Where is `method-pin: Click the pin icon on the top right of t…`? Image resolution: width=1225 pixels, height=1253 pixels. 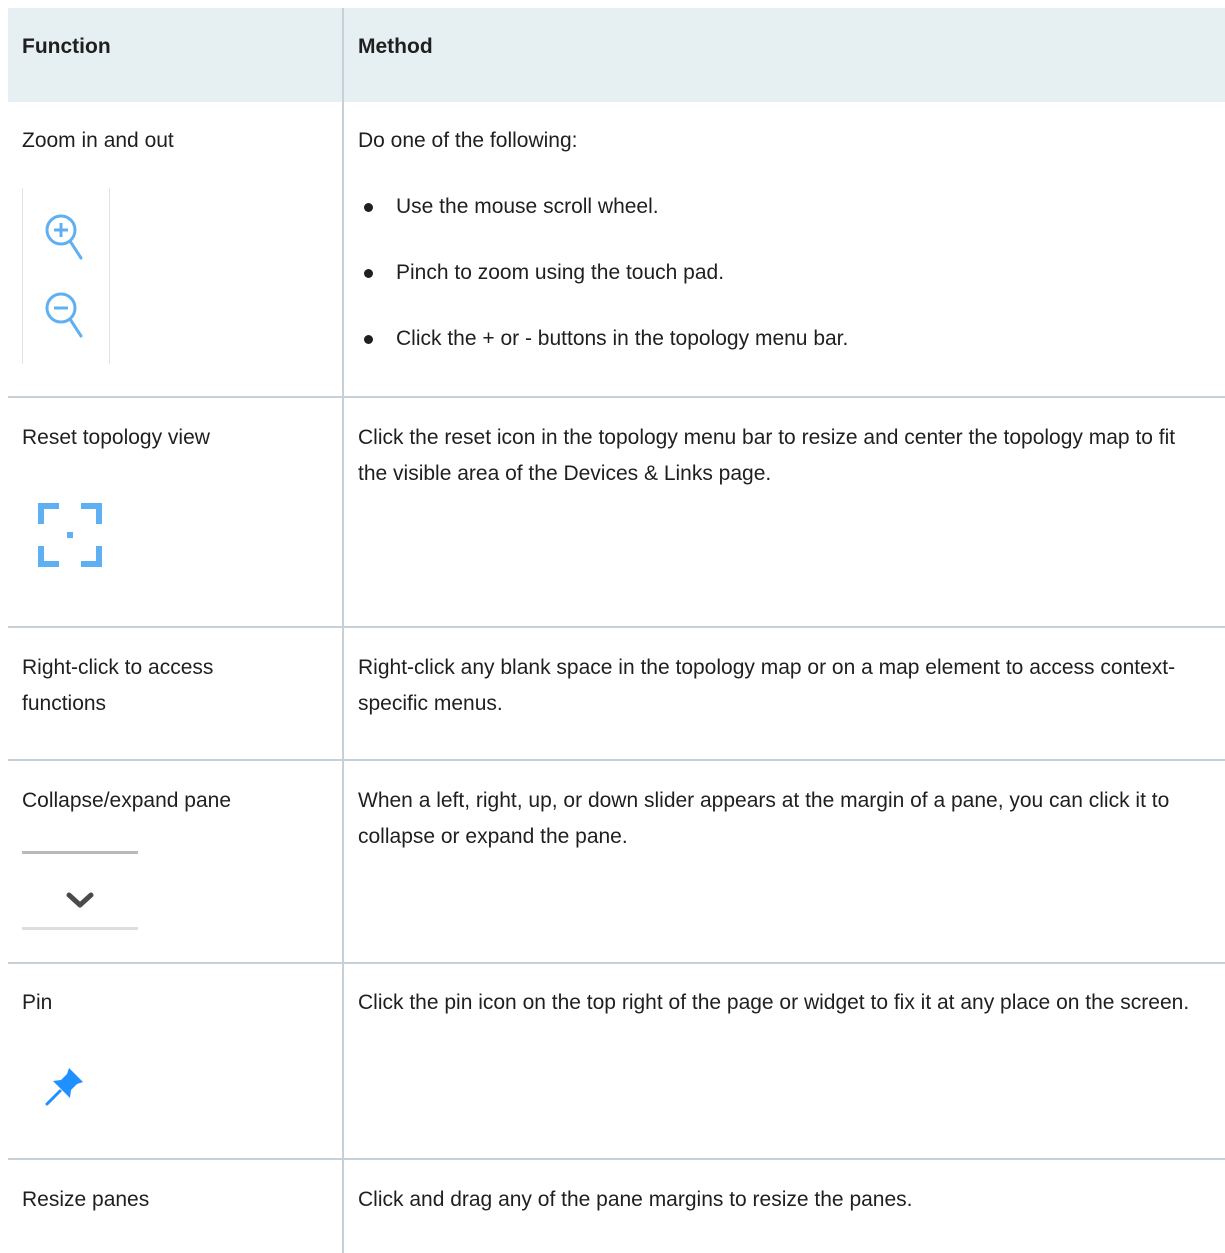
method-pin: Click the pin icon on the top right of t… is located at coordinates (774, 1002).